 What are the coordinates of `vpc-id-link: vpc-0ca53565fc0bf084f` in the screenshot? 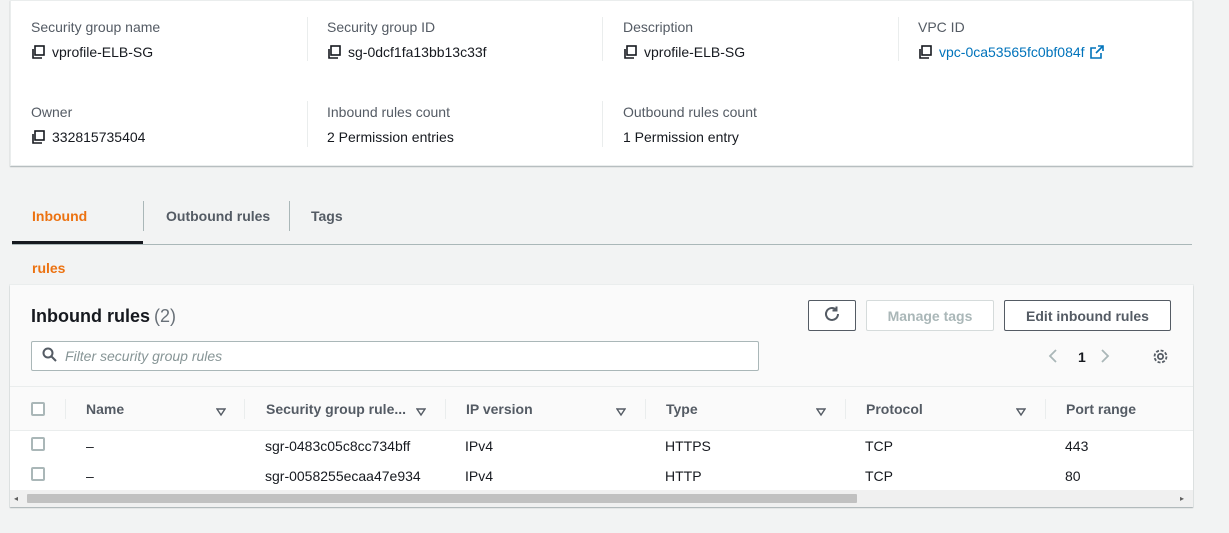 It's located at (1012, 52).